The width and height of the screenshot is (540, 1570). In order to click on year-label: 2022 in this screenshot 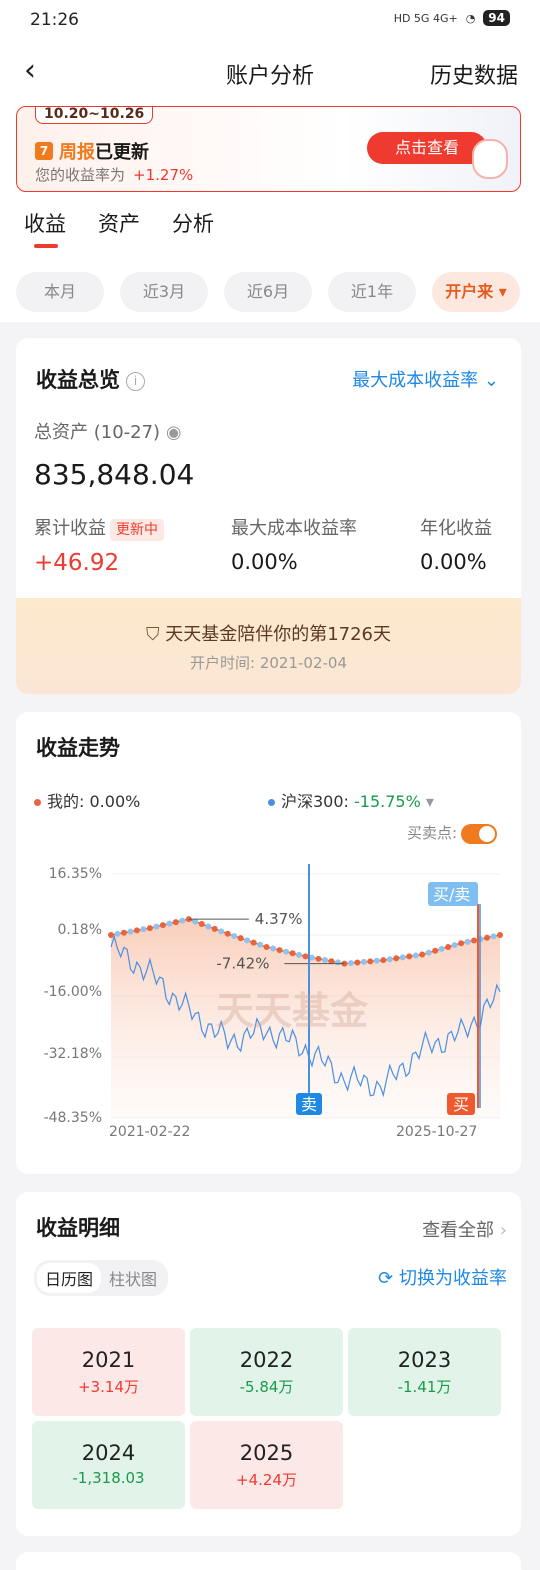, I will do `click(266, 1360)`.